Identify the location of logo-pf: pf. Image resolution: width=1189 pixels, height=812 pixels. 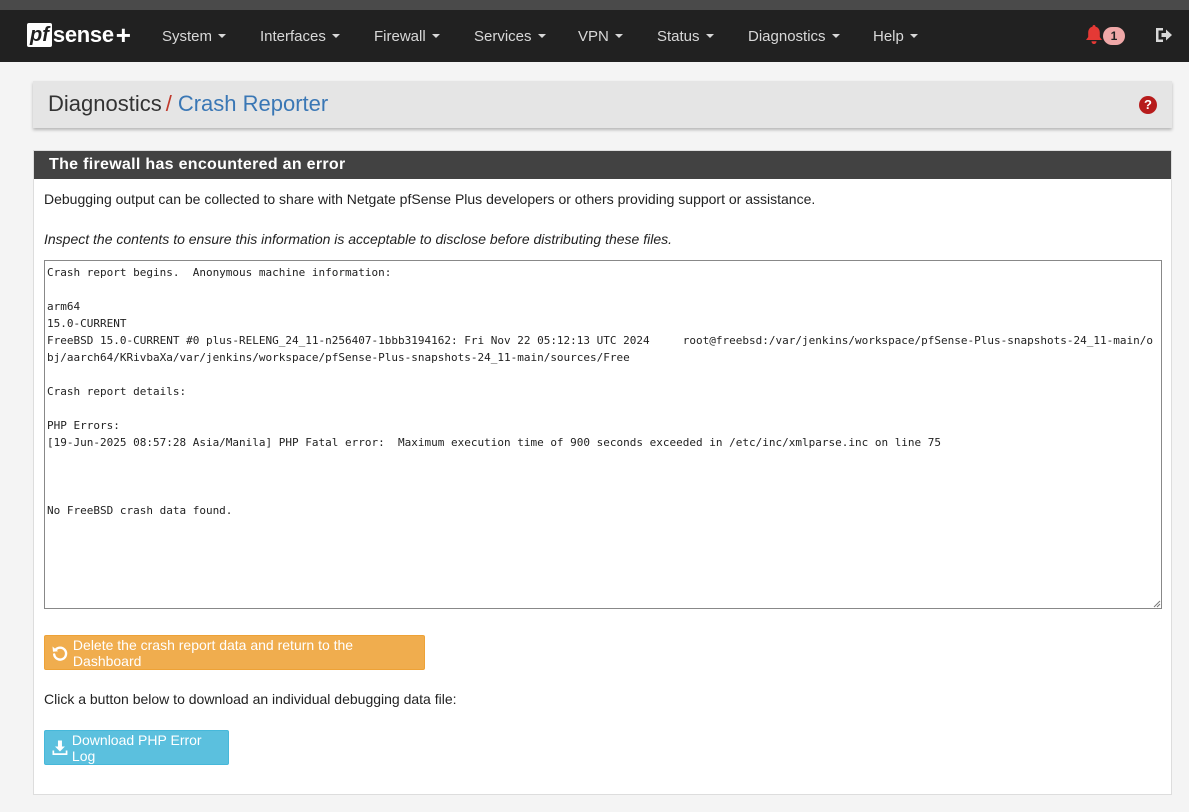
(39, 35).